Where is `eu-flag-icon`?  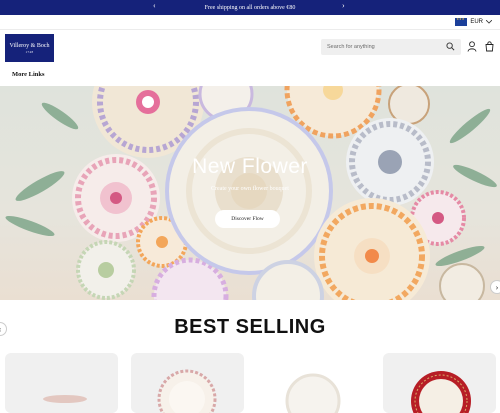
eu-flag-icon is located at coordinates (461, 21).